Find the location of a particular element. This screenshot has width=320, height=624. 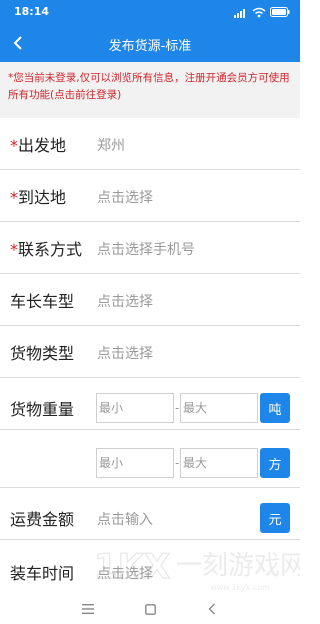

volume-unit-button: 方 is located at coordinates (275, 463).